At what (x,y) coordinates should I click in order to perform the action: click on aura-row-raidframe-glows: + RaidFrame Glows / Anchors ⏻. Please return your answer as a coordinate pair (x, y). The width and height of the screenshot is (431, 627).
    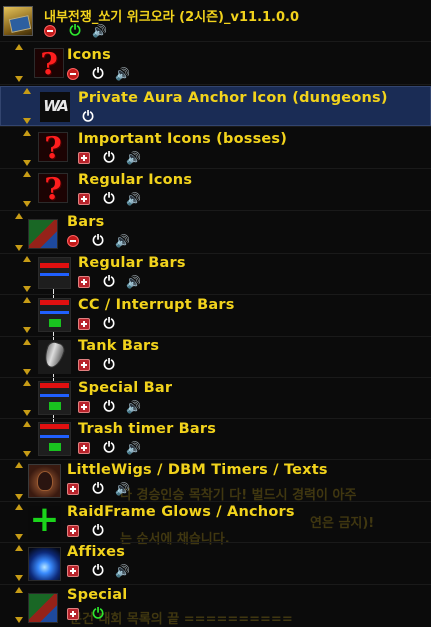
    Looking at the image, I should click on (215, 522).